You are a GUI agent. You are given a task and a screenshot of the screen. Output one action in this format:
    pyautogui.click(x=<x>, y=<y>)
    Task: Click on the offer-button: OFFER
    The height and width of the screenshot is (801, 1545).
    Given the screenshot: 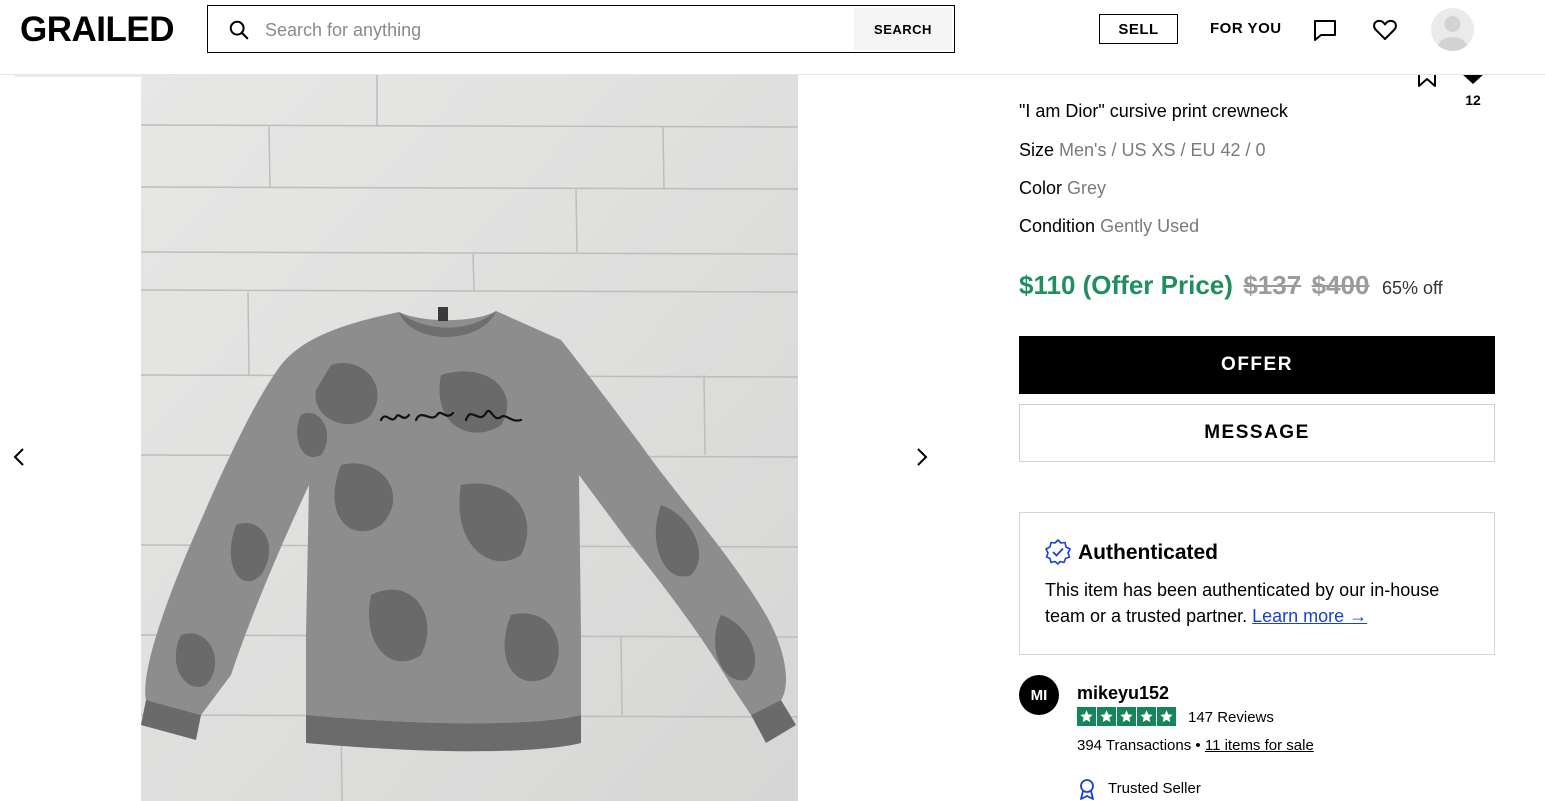 What is the action you would take?
    pyautogui.click(x=1257, y=365)
    